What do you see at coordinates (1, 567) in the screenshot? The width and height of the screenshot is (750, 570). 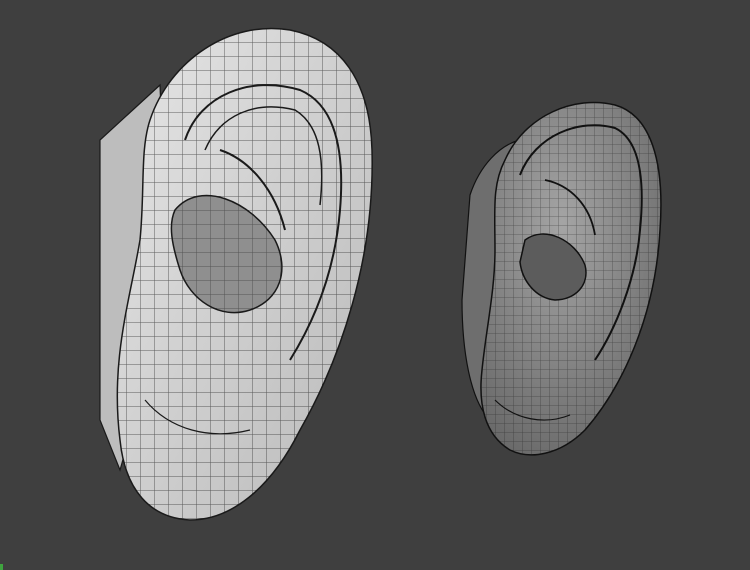 I see `axis-indicator` at bounding box center [1, 567].